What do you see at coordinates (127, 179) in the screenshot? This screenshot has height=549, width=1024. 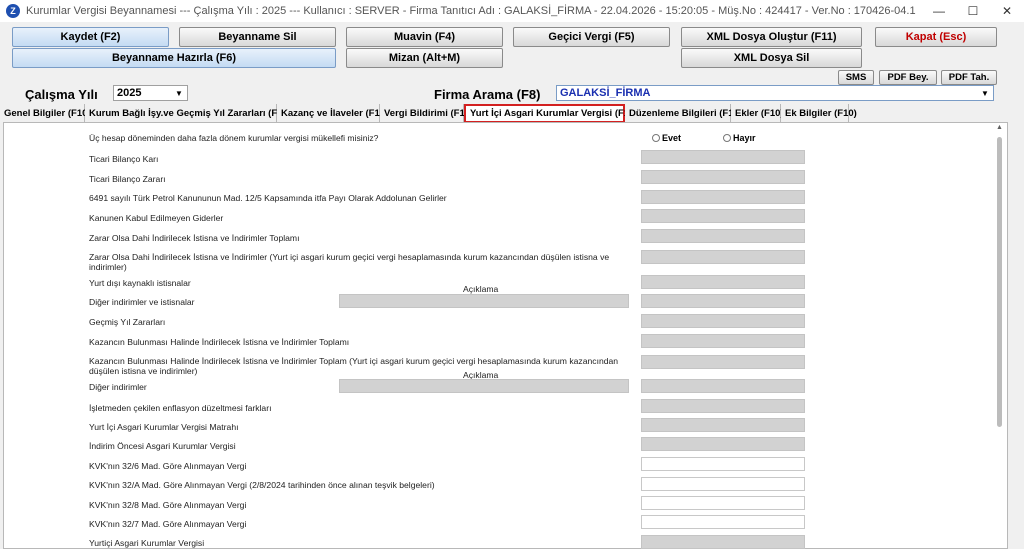 I see `row-label: Ticari Bilanço Zararı` at bounding box center [127, 179].